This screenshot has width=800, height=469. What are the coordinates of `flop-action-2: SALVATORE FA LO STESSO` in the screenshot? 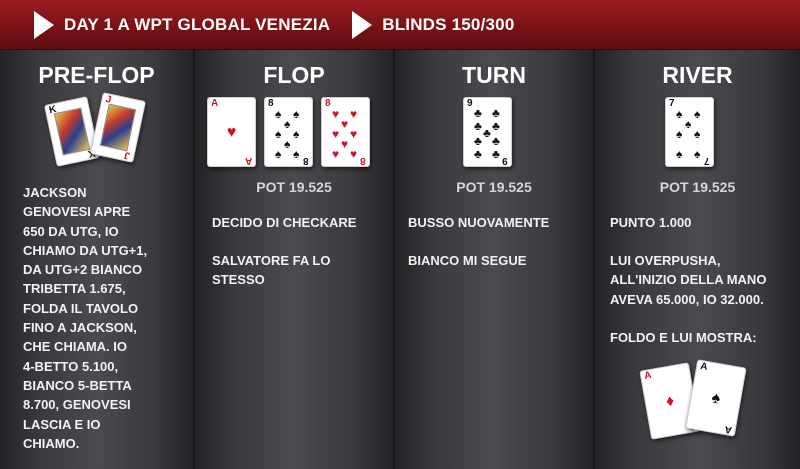 It's located at (271, 270).